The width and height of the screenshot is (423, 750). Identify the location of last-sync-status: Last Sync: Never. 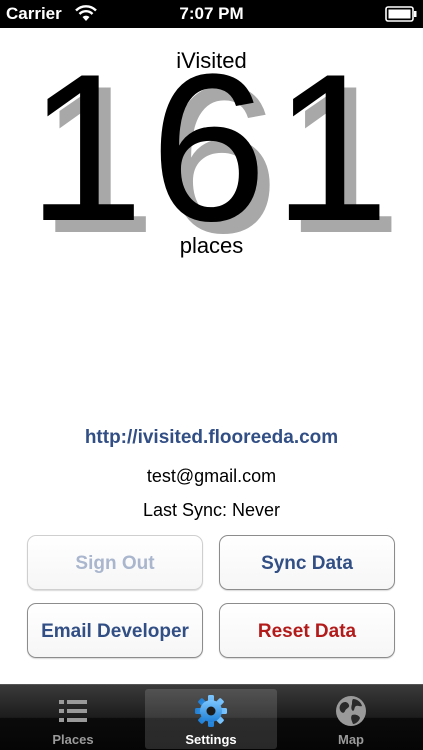
(211, 510).